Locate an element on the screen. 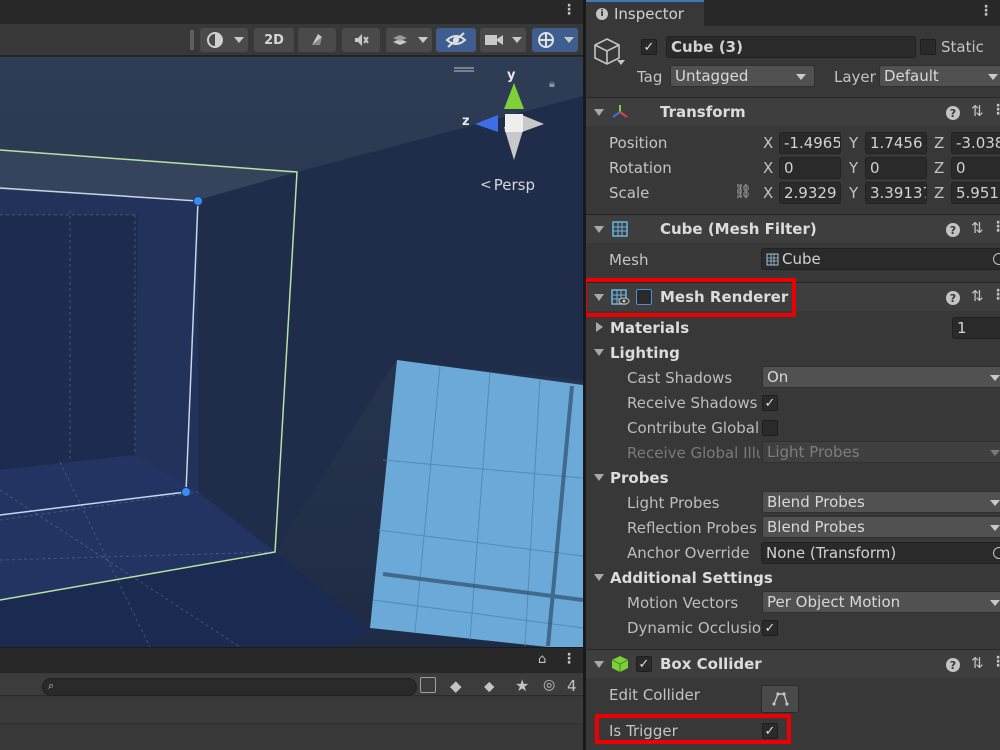  box-collider-enabled-checkbox: ✓ is located at coordinates (644, 664).